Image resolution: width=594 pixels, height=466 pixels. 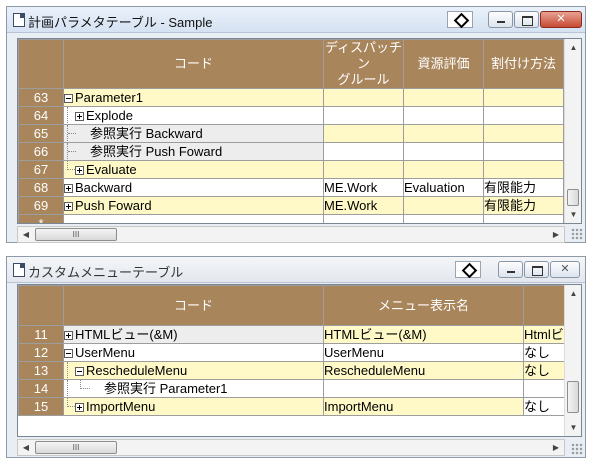 I want to click on table-row: 12 UserMenu UserMenu なし, so click(x=293, y=352).